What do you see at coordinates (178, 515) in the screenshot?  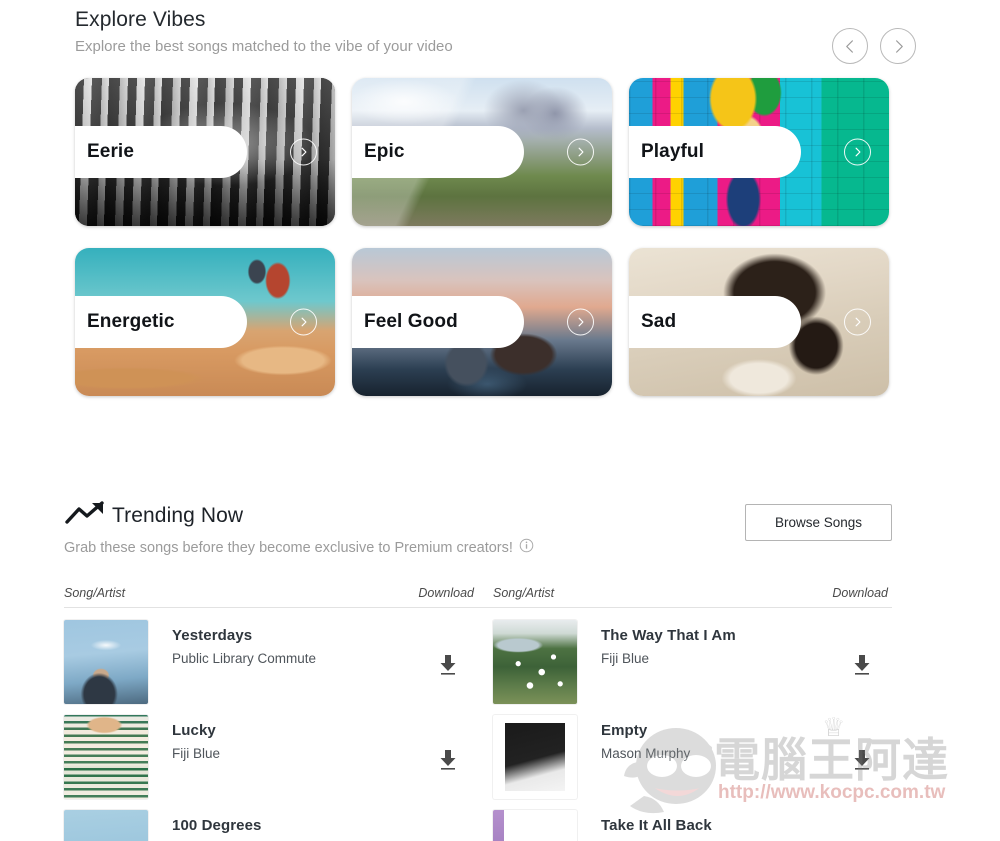 I see `trending-title: Trending Now` at bounding box center [178, 515].